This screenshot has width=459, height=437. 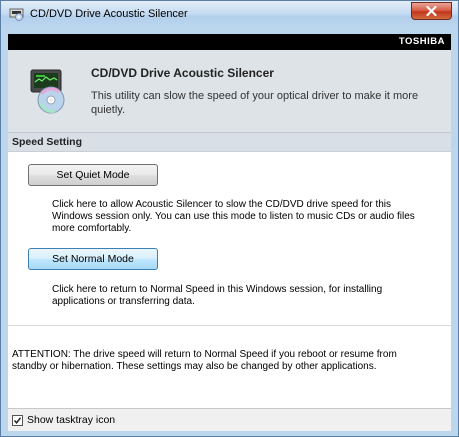 I want to click on window-title: CD/DVD Drive Acoustic Silencer, so click(x=109, y=14).